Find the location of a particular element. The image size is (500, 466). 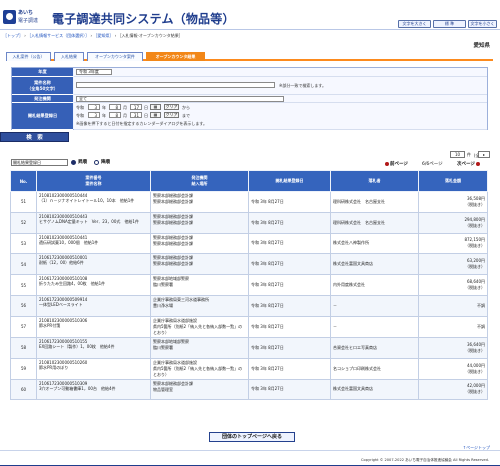

previous-page-link: 前ページ is located at coordinates (396, 164).